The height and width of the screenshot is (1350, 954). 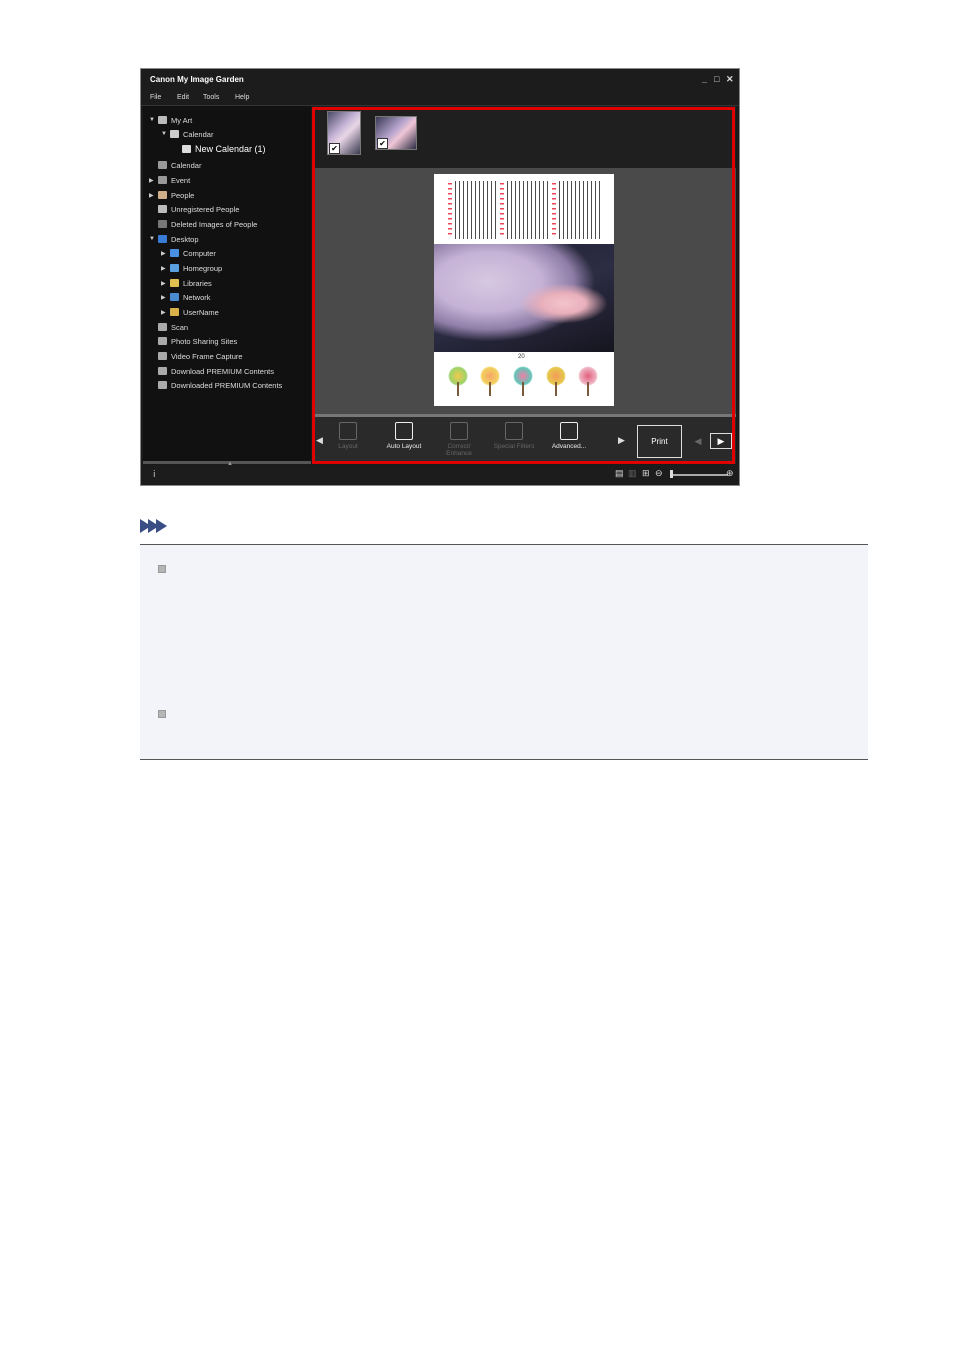 I want to click on sidebar-item-label: Video Frame Capture, so click(x=207, y=356).